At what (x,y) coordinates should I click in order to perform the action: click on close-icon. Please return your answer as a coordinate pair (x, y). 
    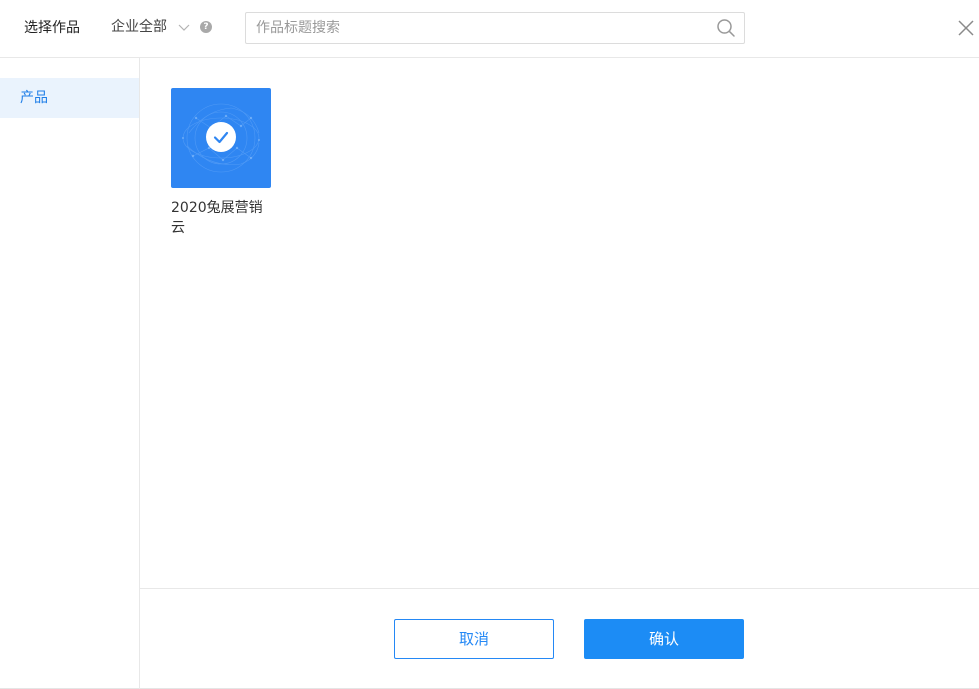
    Looking at the image, I should click on (966, 28).